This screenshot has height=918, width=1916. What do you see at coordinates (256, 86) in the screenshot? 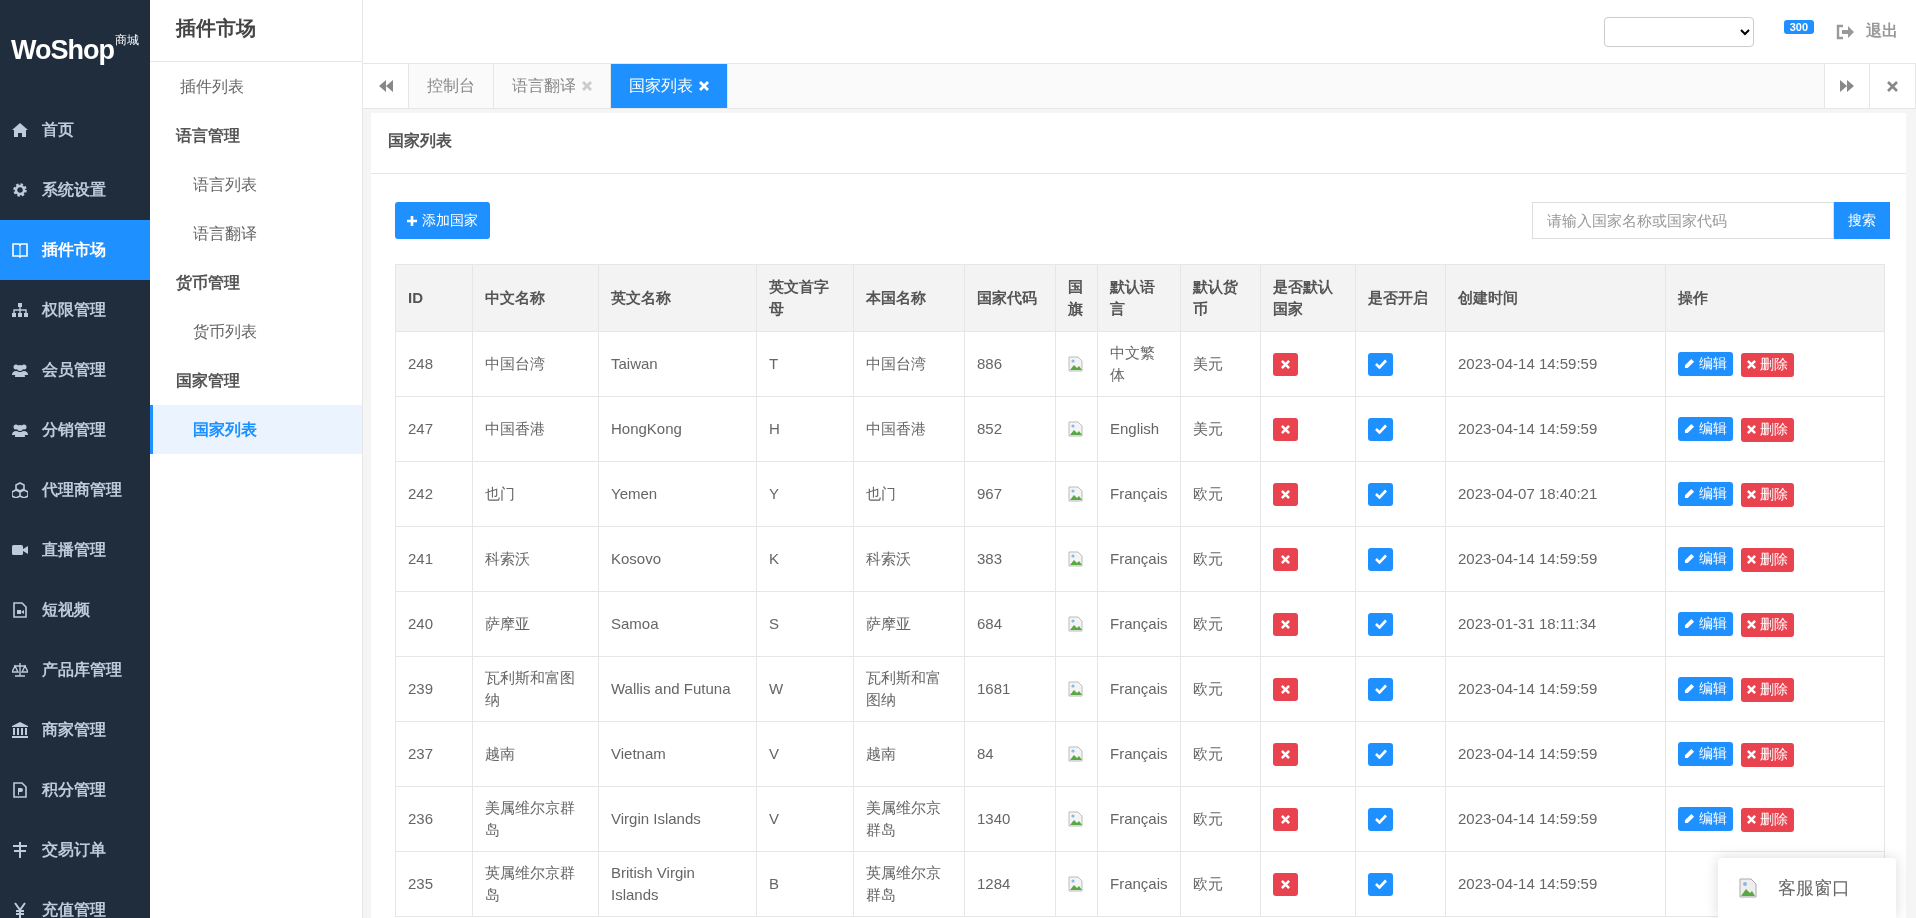
I see `sub-menu-item: 插件列表` at bounding box center [256, 86].